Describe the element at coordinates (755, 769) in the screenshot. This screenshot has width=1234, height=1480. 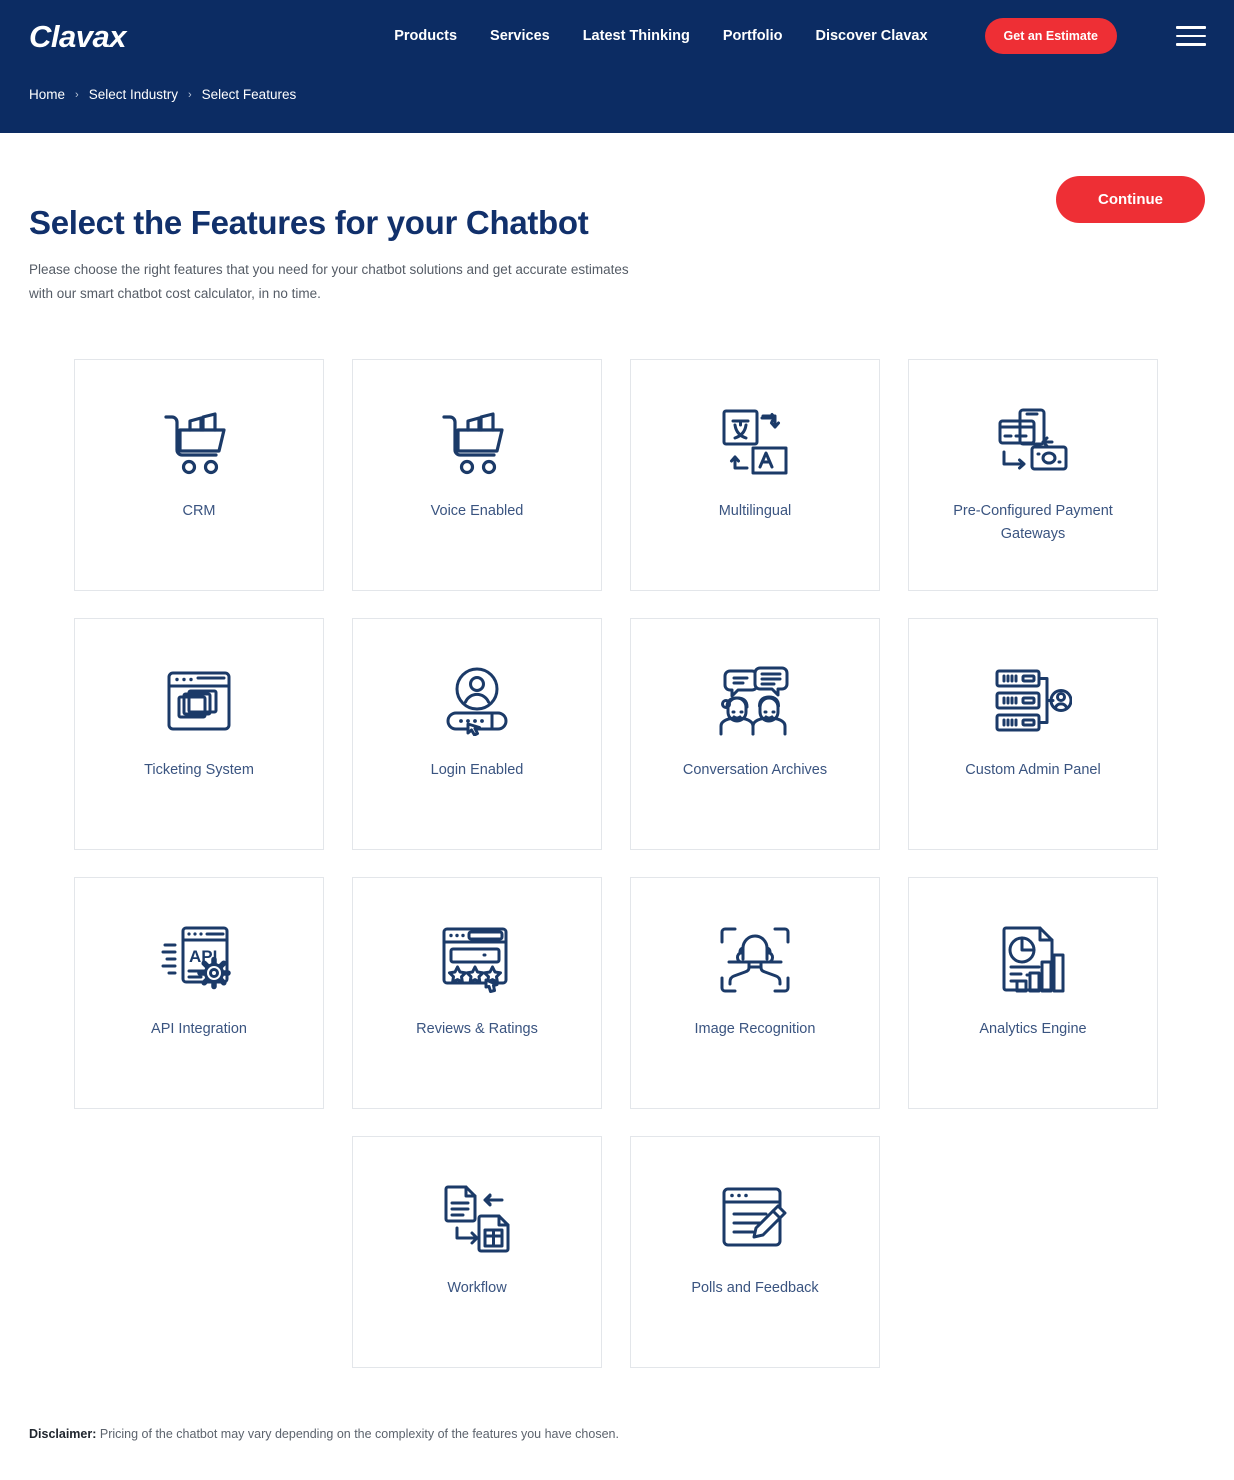
I see `feature-label: Conversation Archives` at that location.